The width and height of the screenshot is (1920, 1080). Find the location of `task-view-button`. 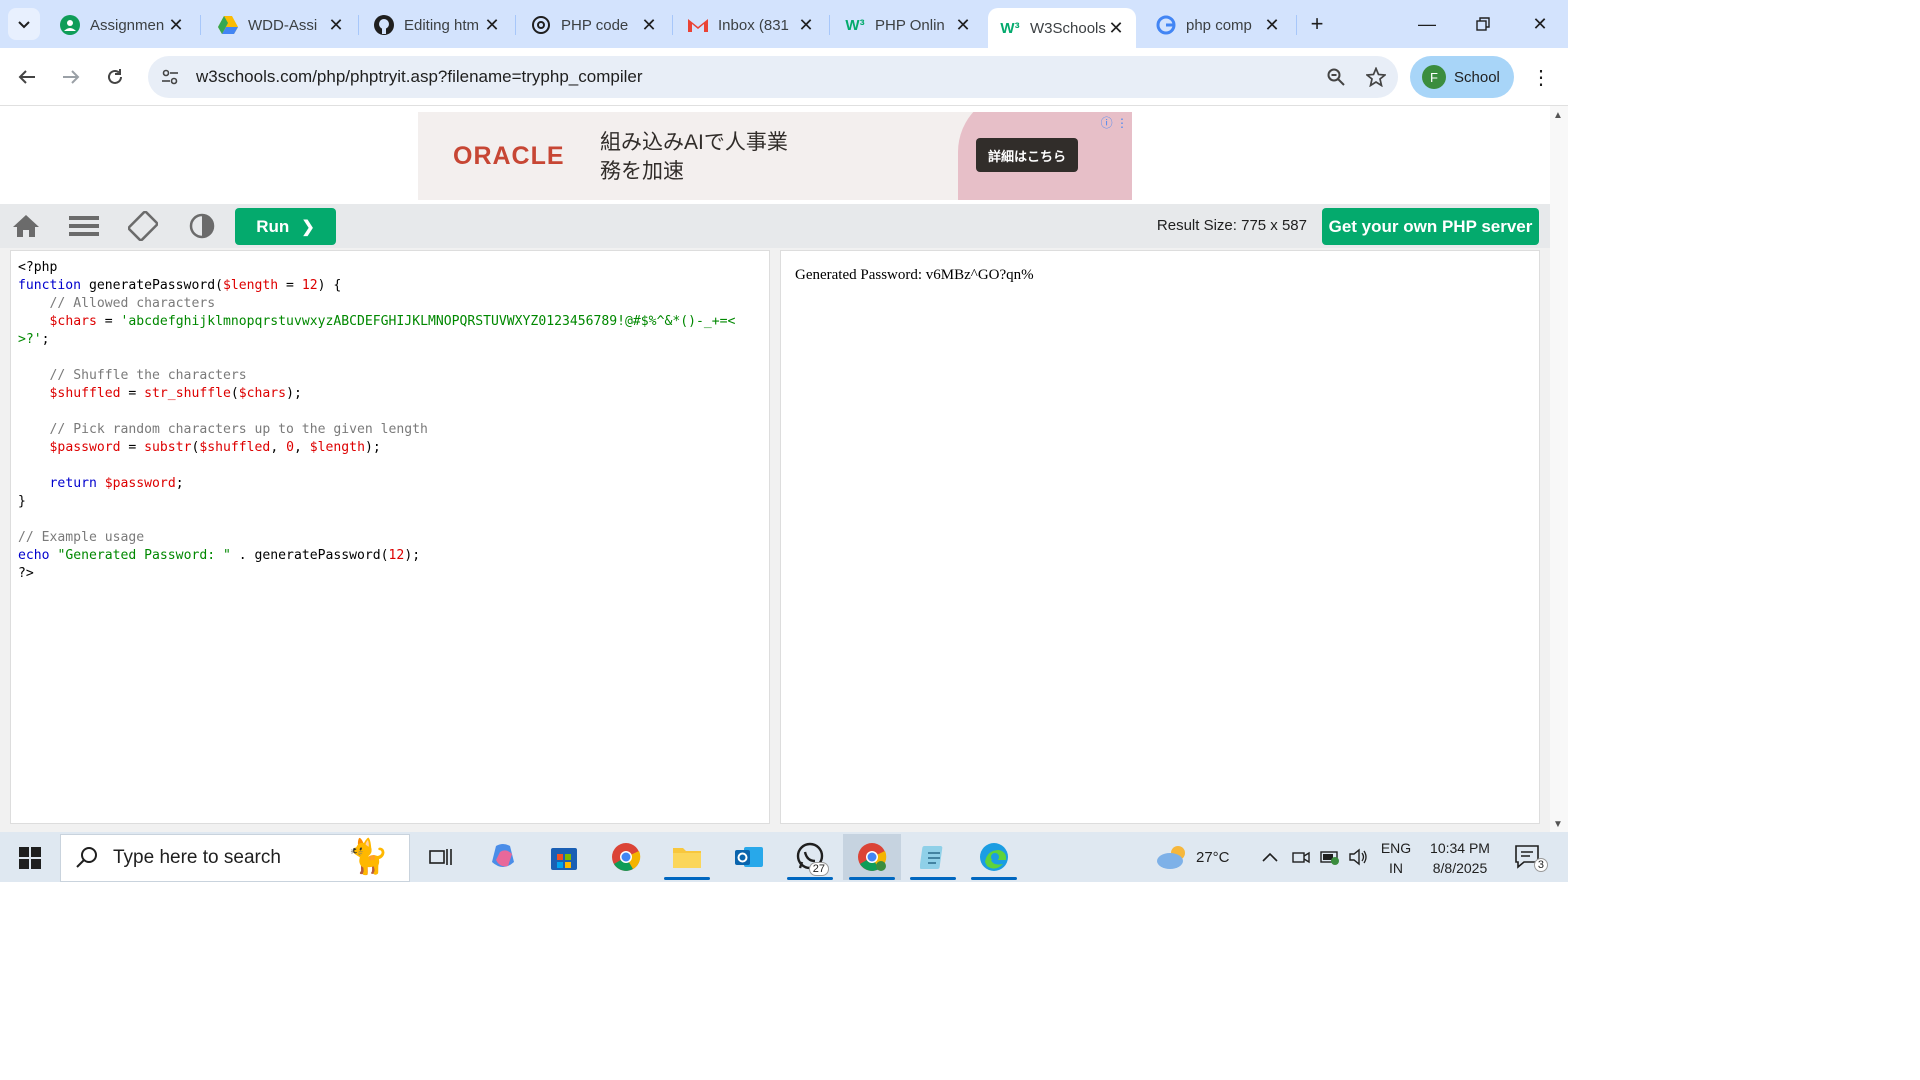

task-view-button is located at coordinates (441, 857).